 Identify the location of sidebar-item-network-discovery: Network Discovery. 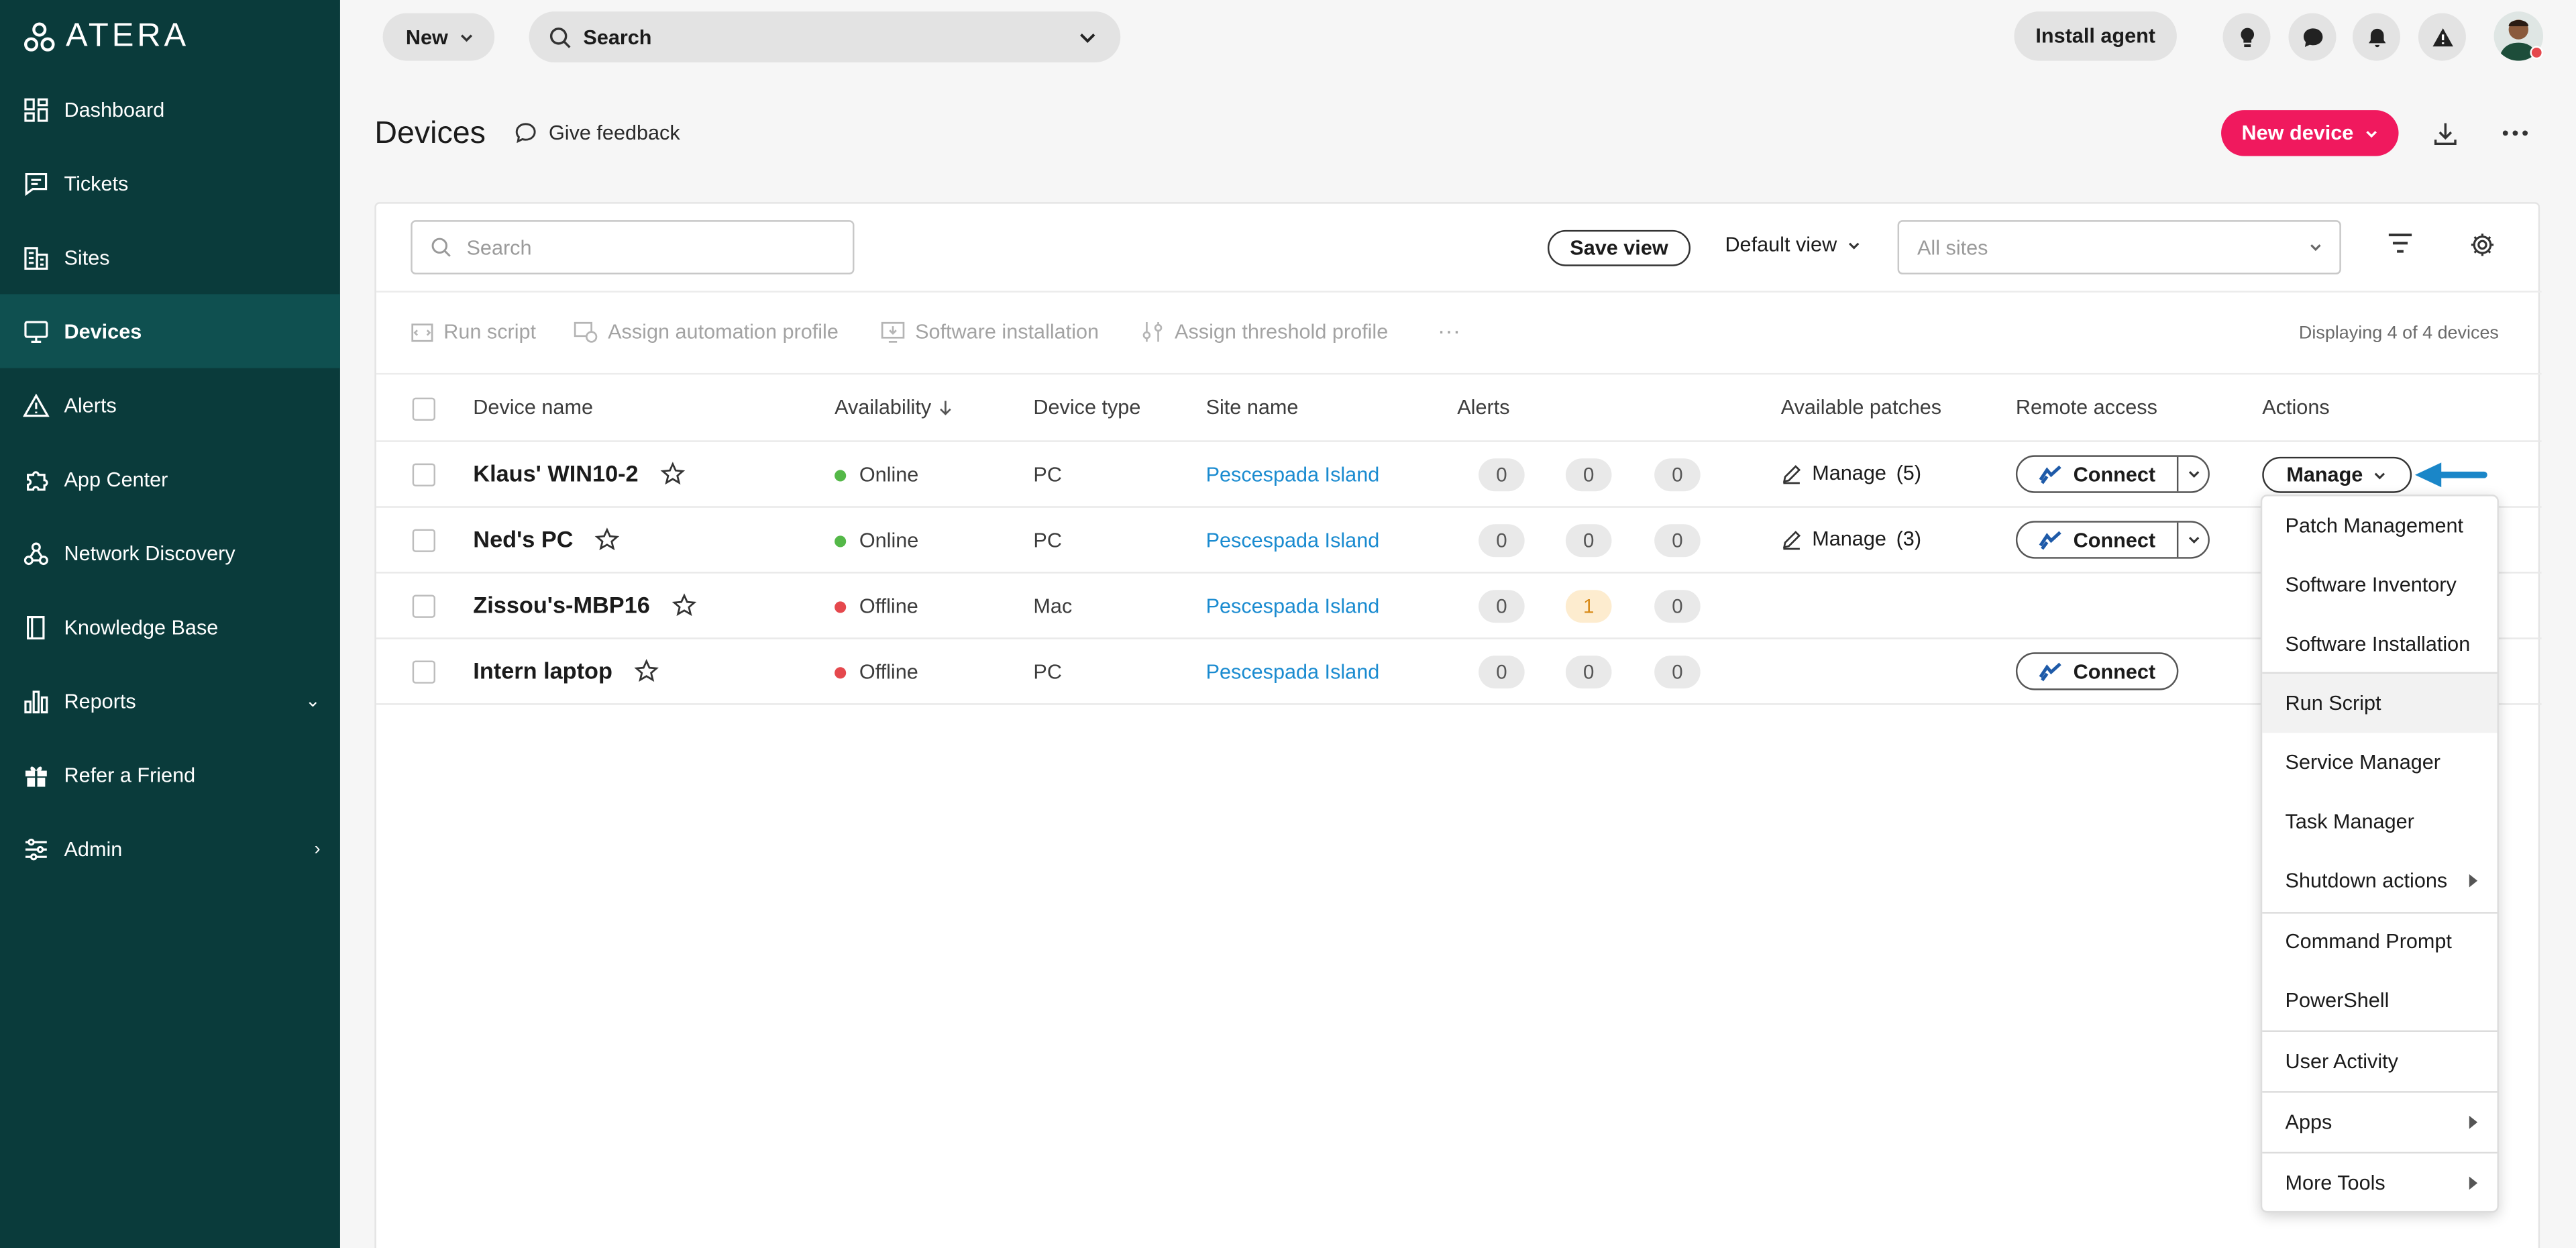
(170, 553).